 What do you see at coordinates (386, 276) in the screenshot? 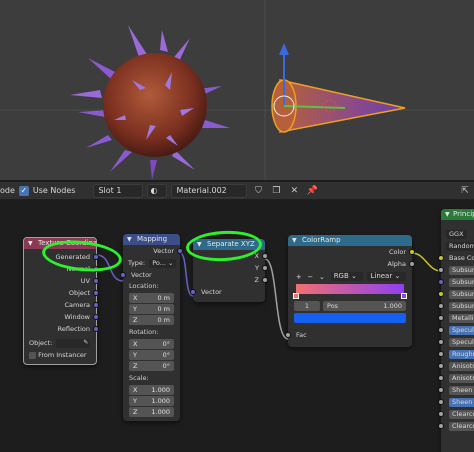
I see `interpolation-dropdown: Linear ⌄` at bounding box center [386, 276].